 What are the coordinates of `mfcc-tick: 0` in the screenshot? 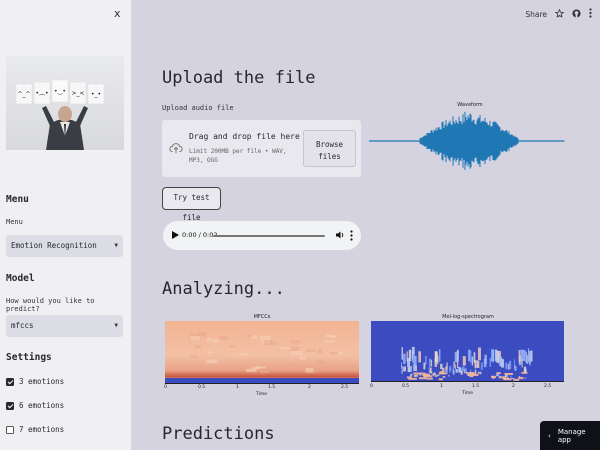 It's located at (165, 387).